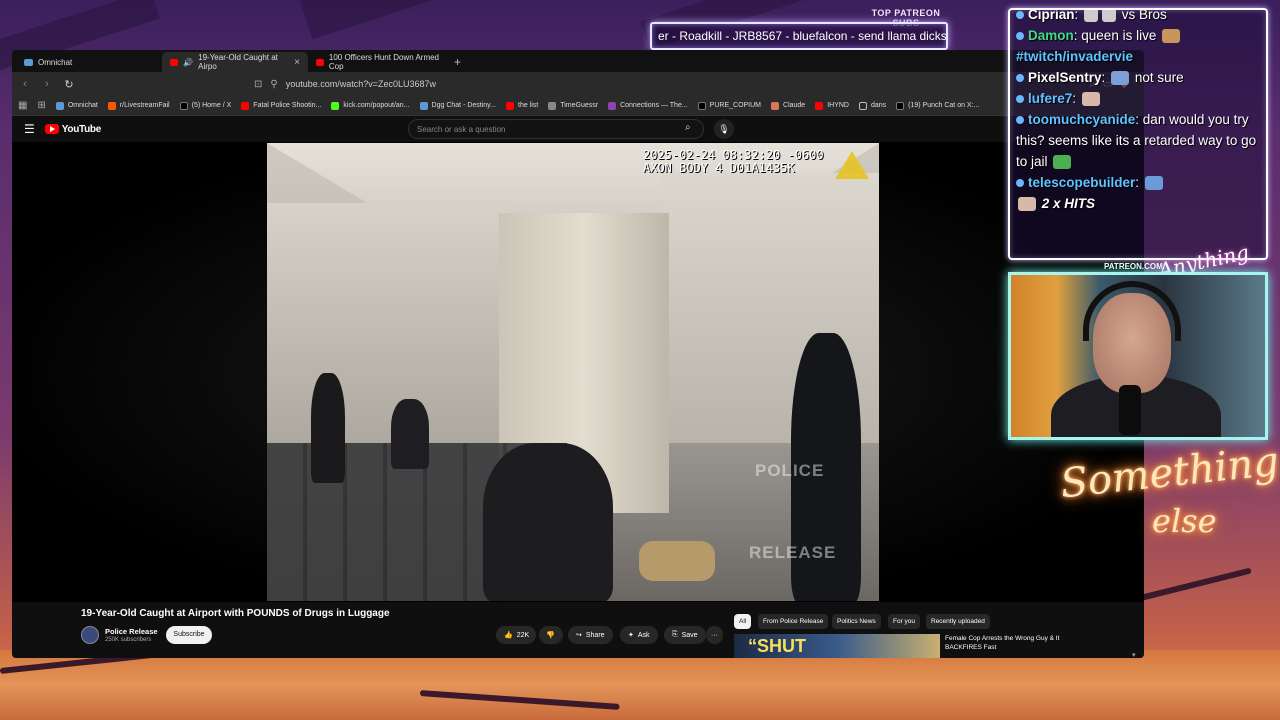 This screenshot has height=720, width=1280. I want to click on bookmark-item: (5) Home / X, so click(205, 105).